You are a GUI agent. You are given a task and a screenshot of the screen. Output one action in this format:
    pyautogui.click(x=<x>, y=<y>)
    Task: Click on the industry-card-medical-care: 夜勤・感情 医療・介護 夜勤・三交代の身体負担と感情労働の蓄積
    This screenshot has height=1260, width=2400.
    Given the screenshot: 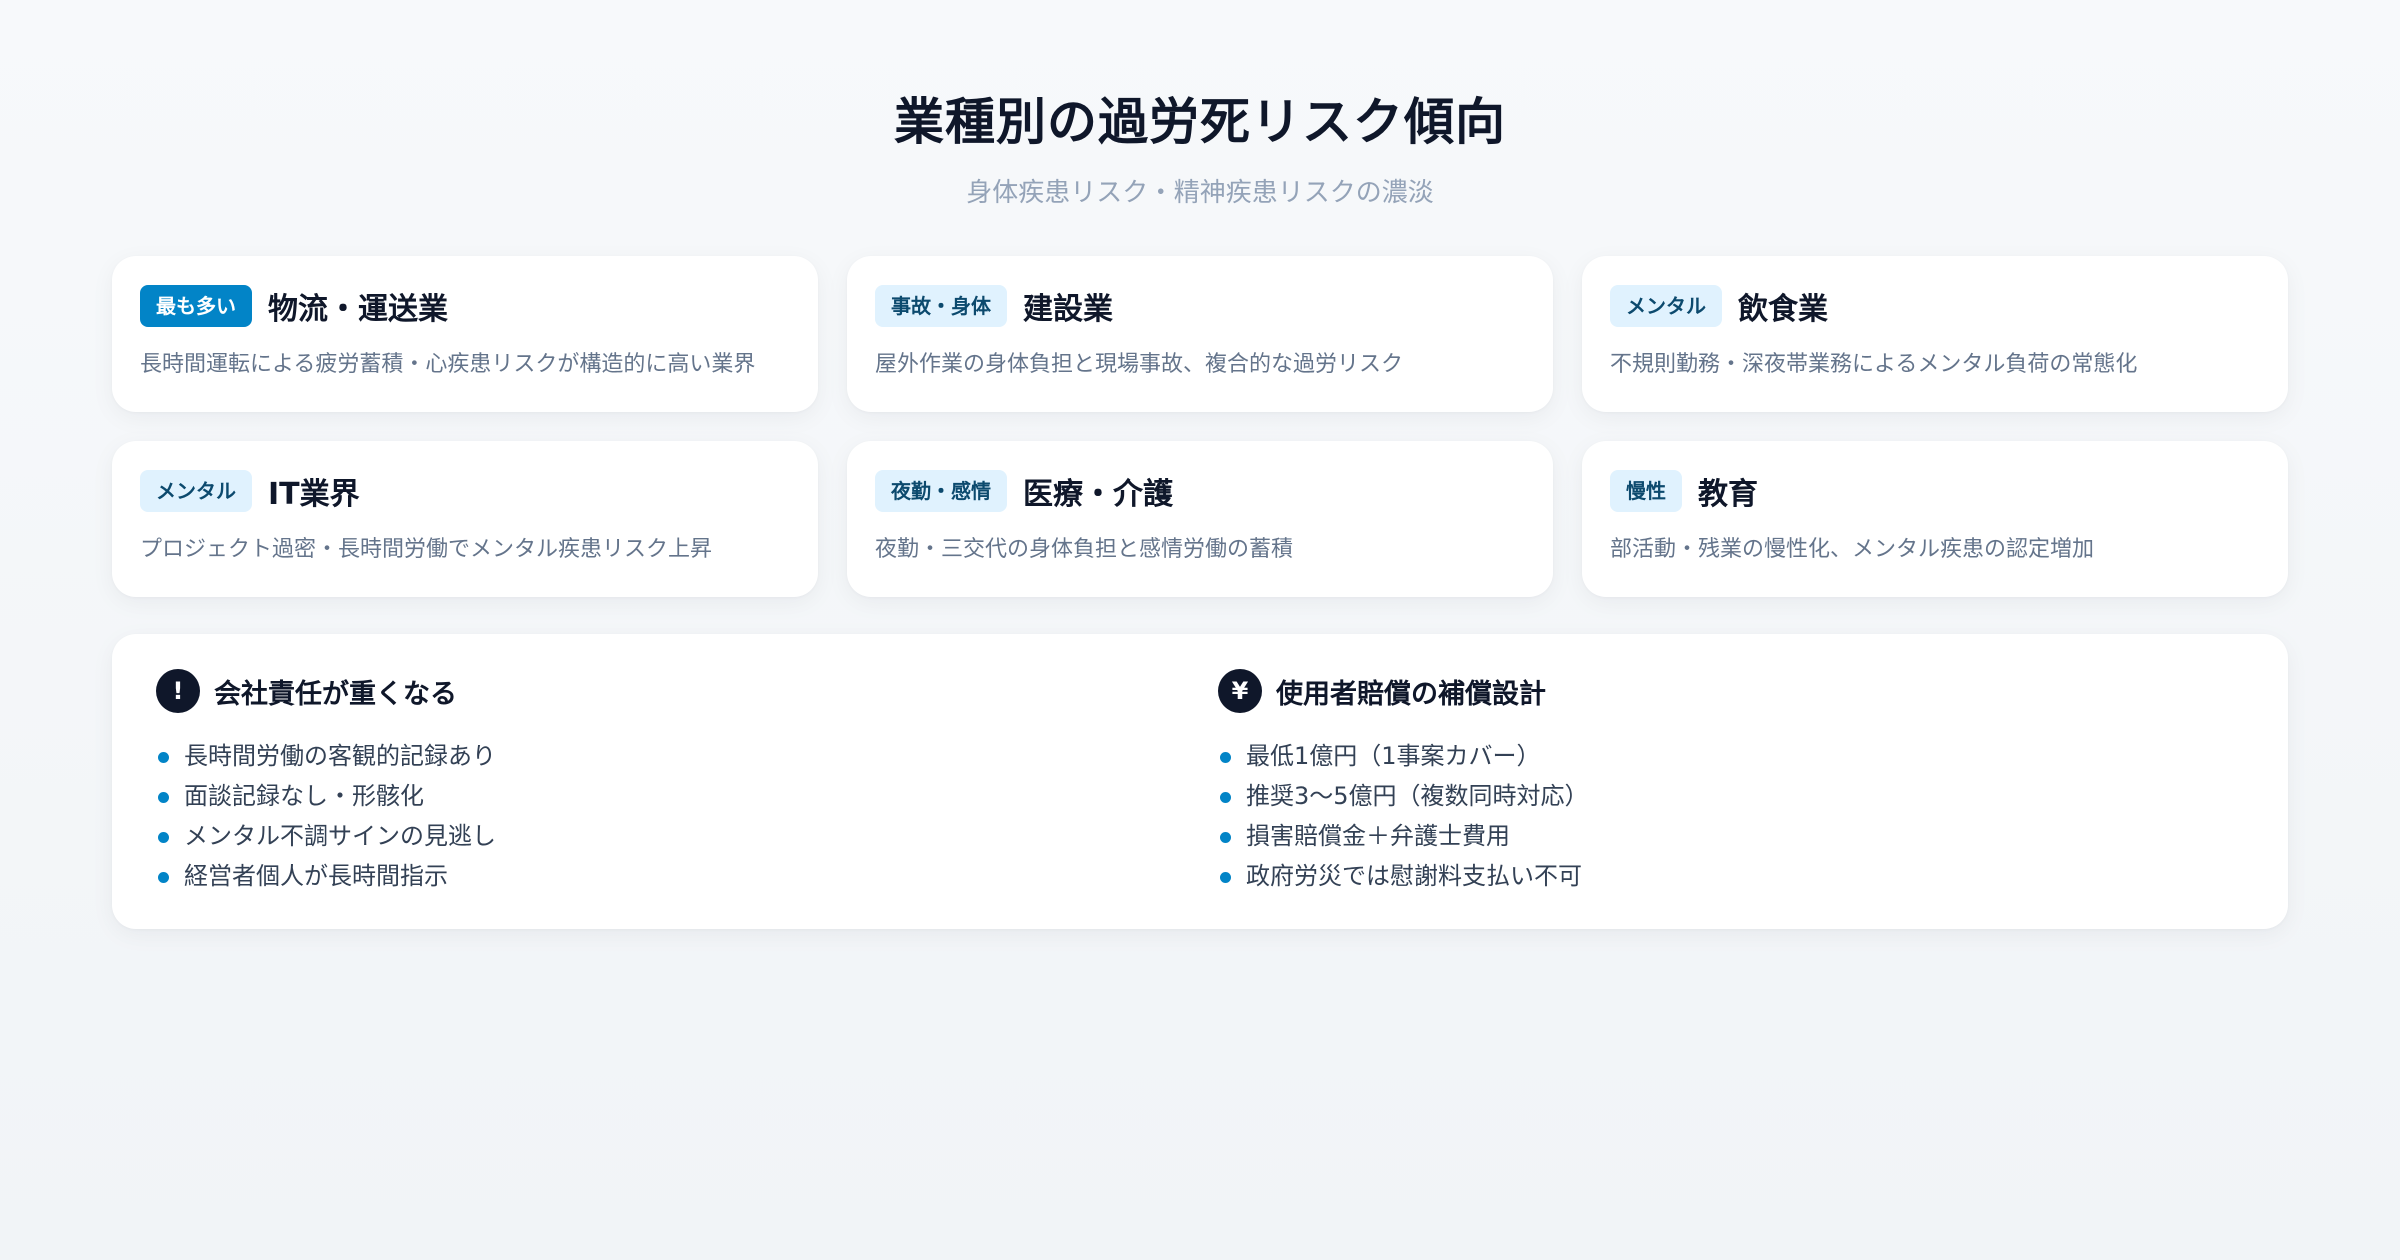 What is the action you would take?
    pyautogui.click(x=1200, y=519)
    